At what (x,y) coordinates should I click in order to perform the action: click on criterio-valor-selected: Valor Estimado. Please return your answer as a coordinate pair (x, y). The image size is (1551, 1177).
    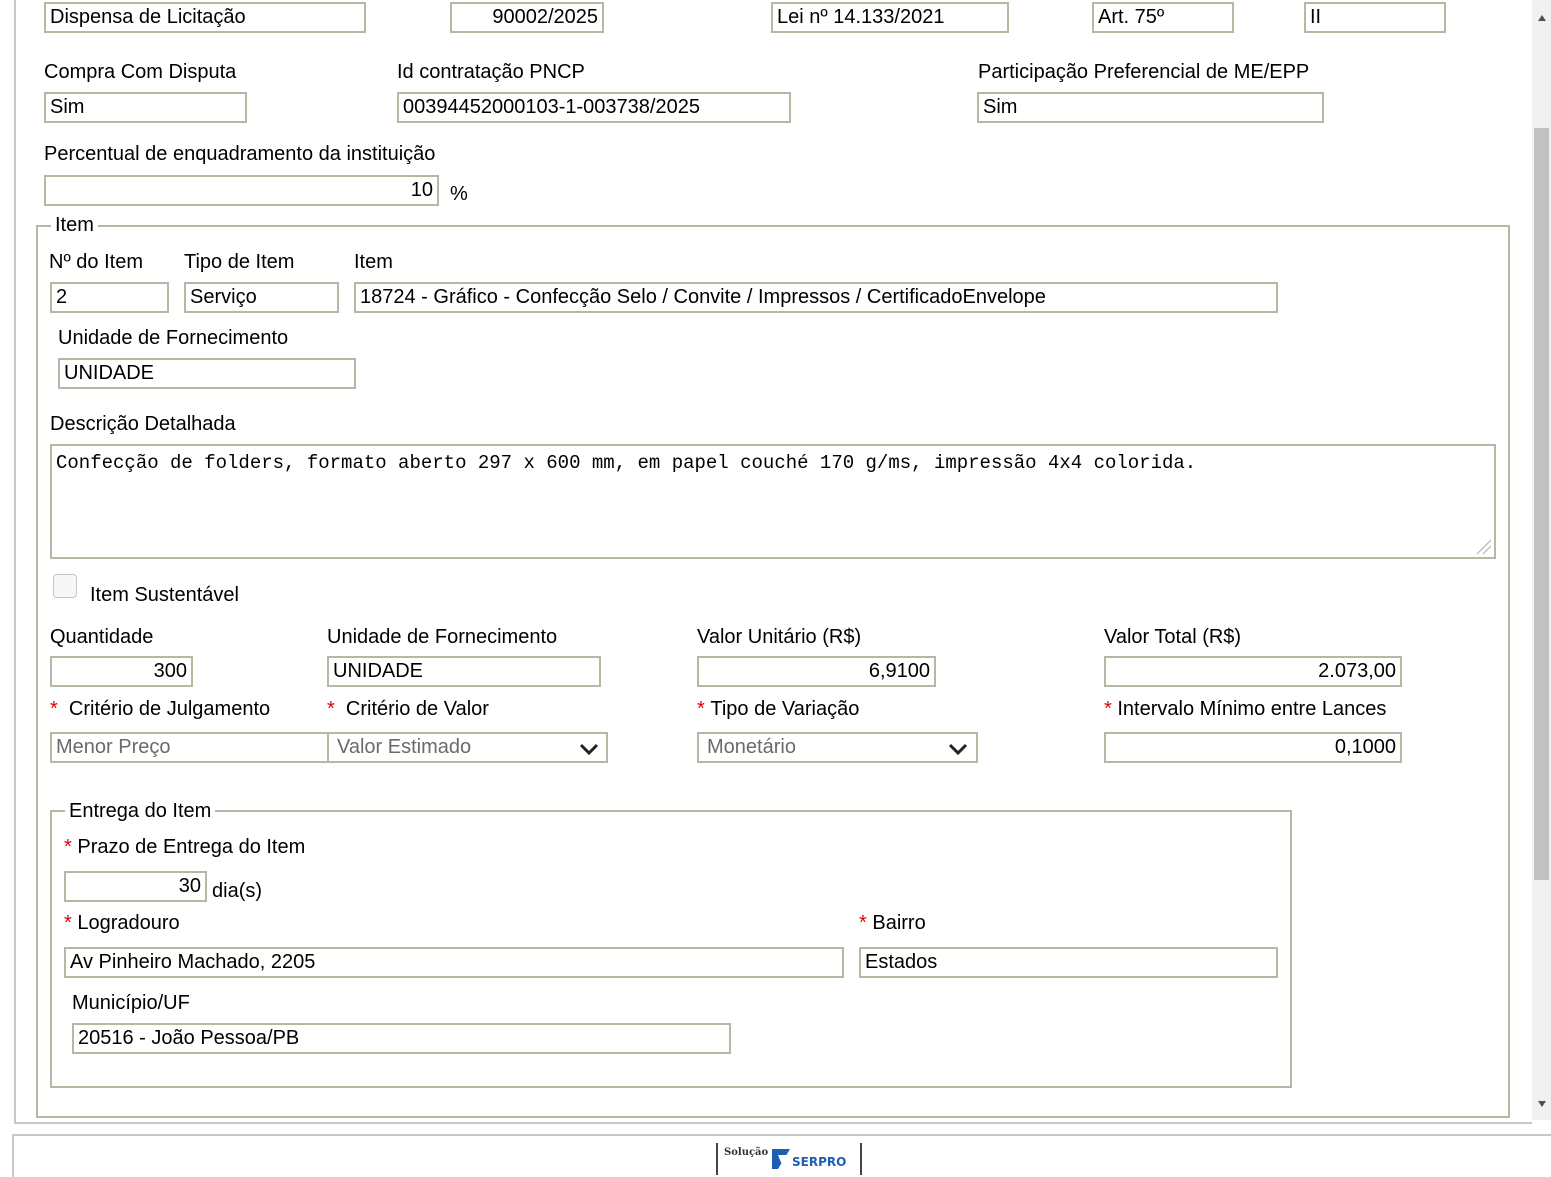
    Looking at the image, I should click on (404, 747).